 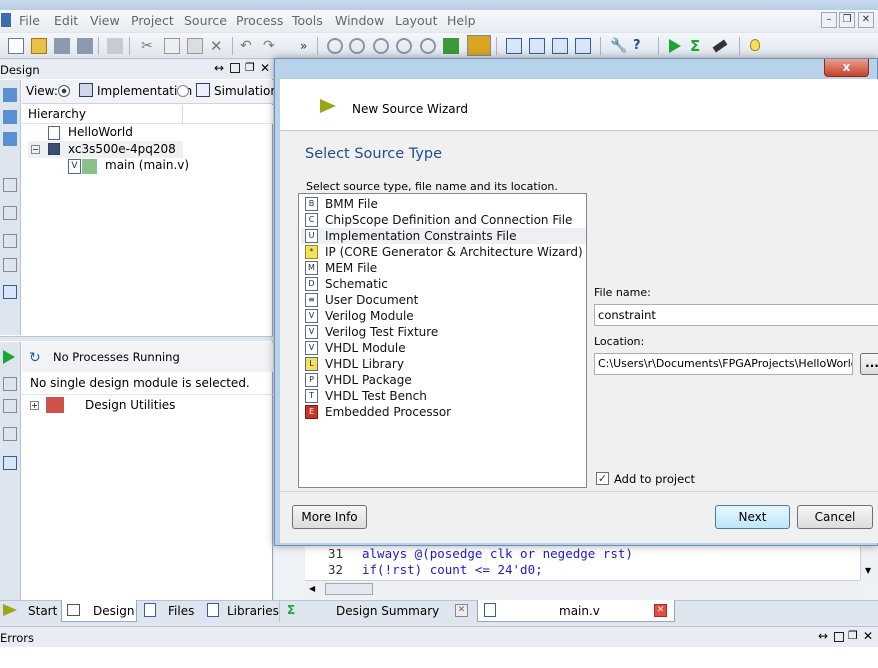 What do you see at coordinates (99, 611) in the screenshot?
I see `tab-design: Design` at bounding box center [99, 611].